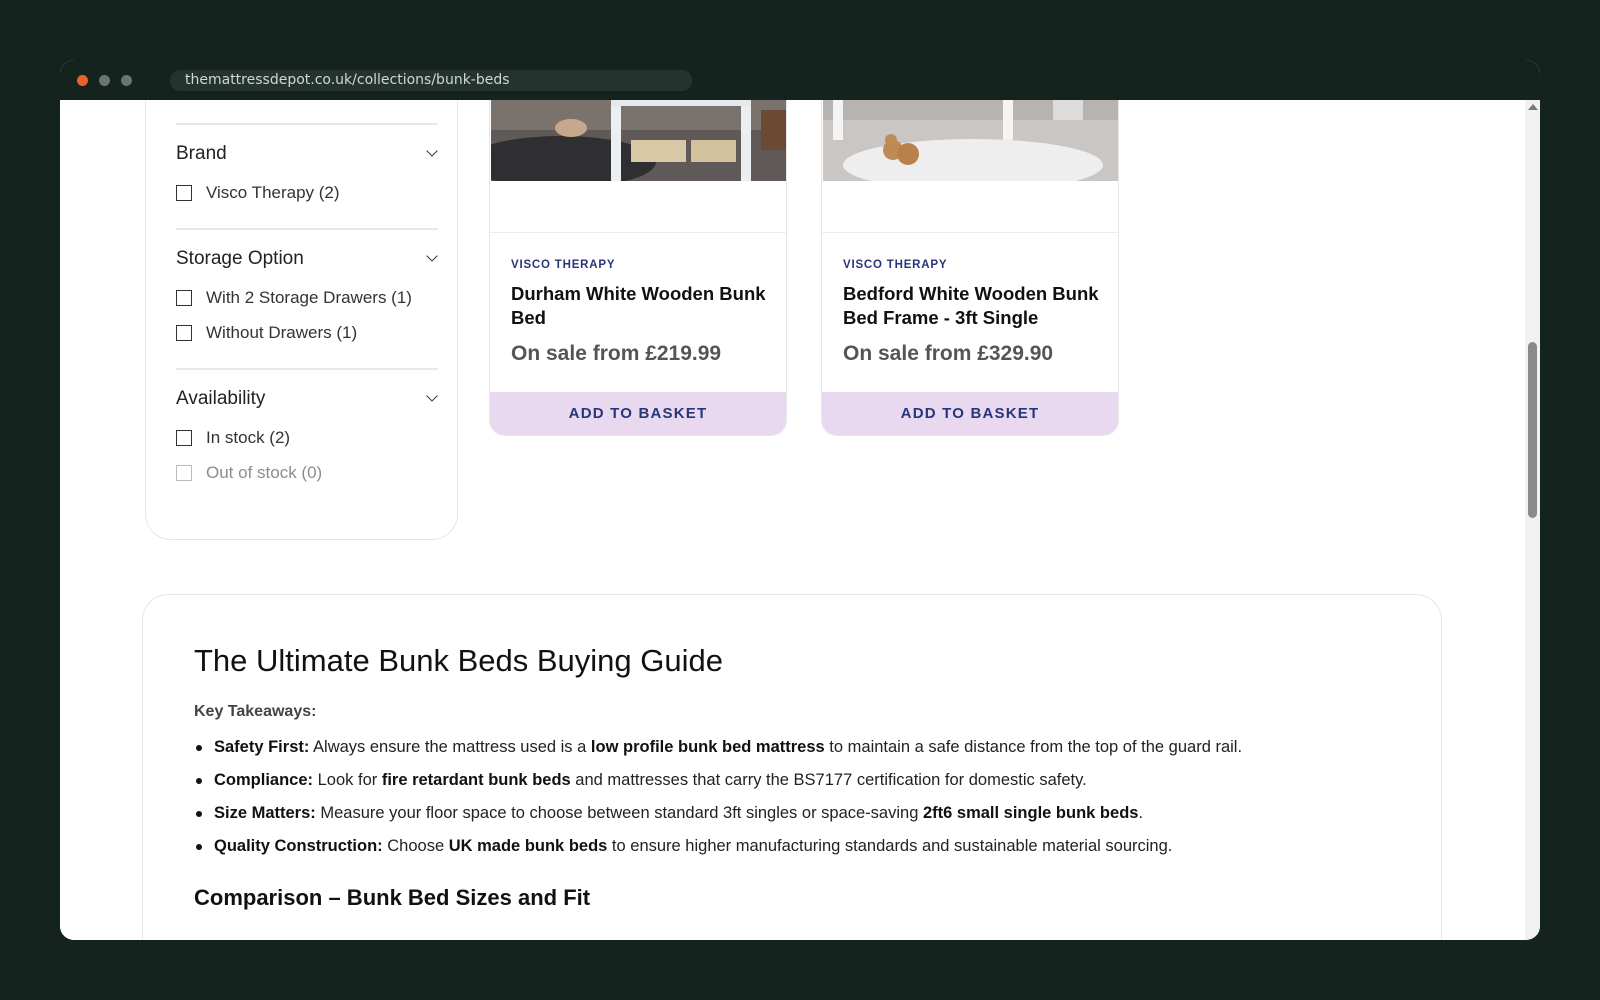 The height and width of the screenshot is (1000, 1600). Describe the element at coordinates (392, 897) in the screenshot. I see `comparison-heading: Comparison – Bunk Bed Sizes and Fit` at that location.